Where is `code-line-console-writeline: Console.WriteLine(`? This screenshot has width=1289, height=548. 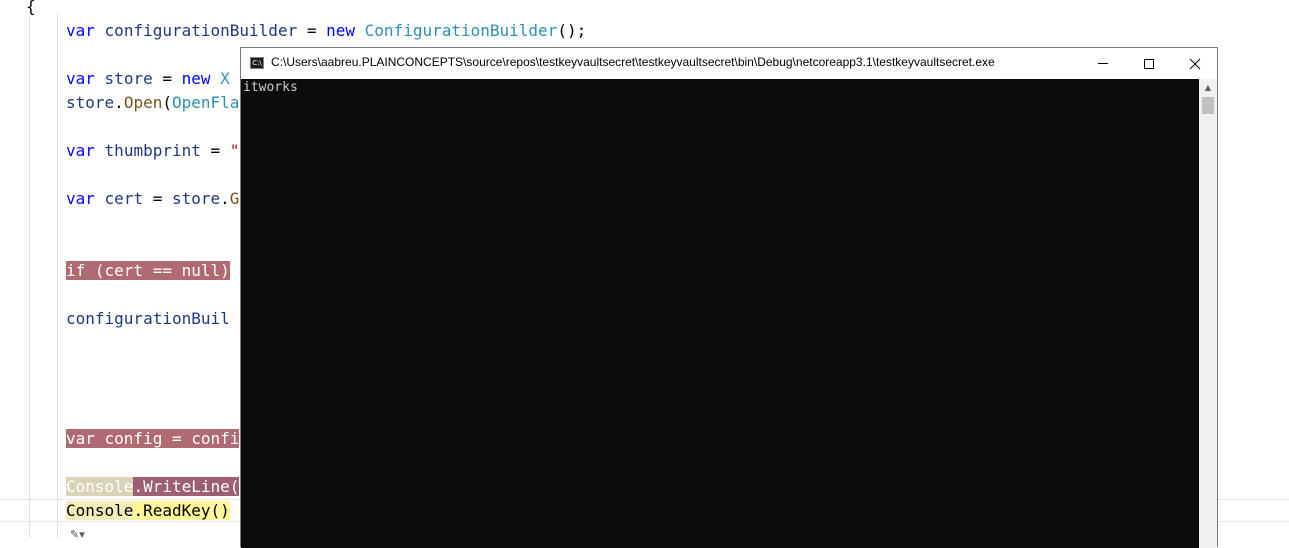 code-line-console-writeline: Console.WriteLine( is located at coordinates (153, 487).